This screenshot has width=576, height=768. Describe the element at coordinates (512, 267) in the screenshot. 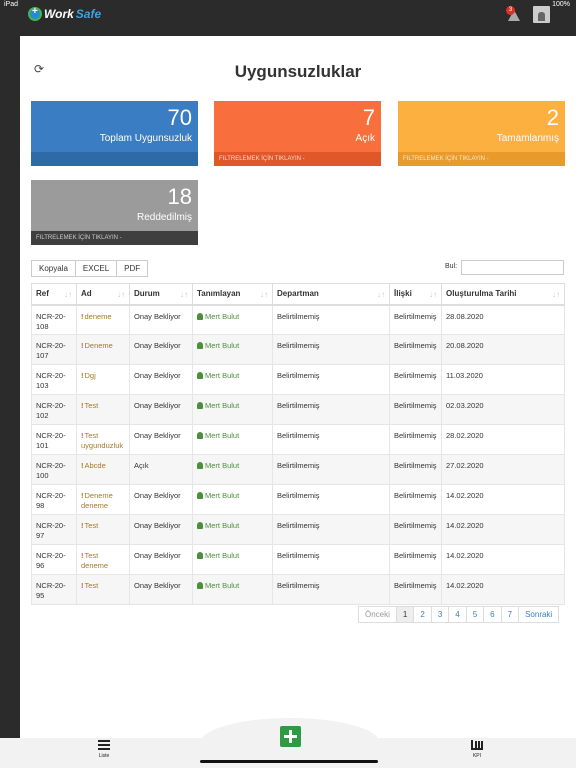

I see `search-input` at that location.